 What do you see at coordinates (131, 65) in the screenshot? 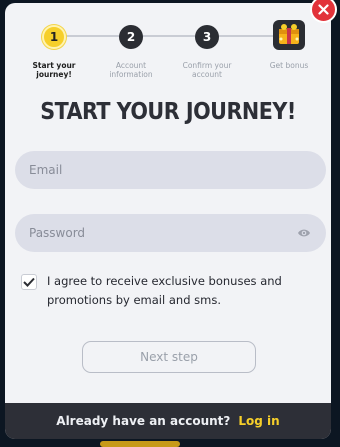
I see `step-2-label-line1: Account` at bounding box center [131, 65].